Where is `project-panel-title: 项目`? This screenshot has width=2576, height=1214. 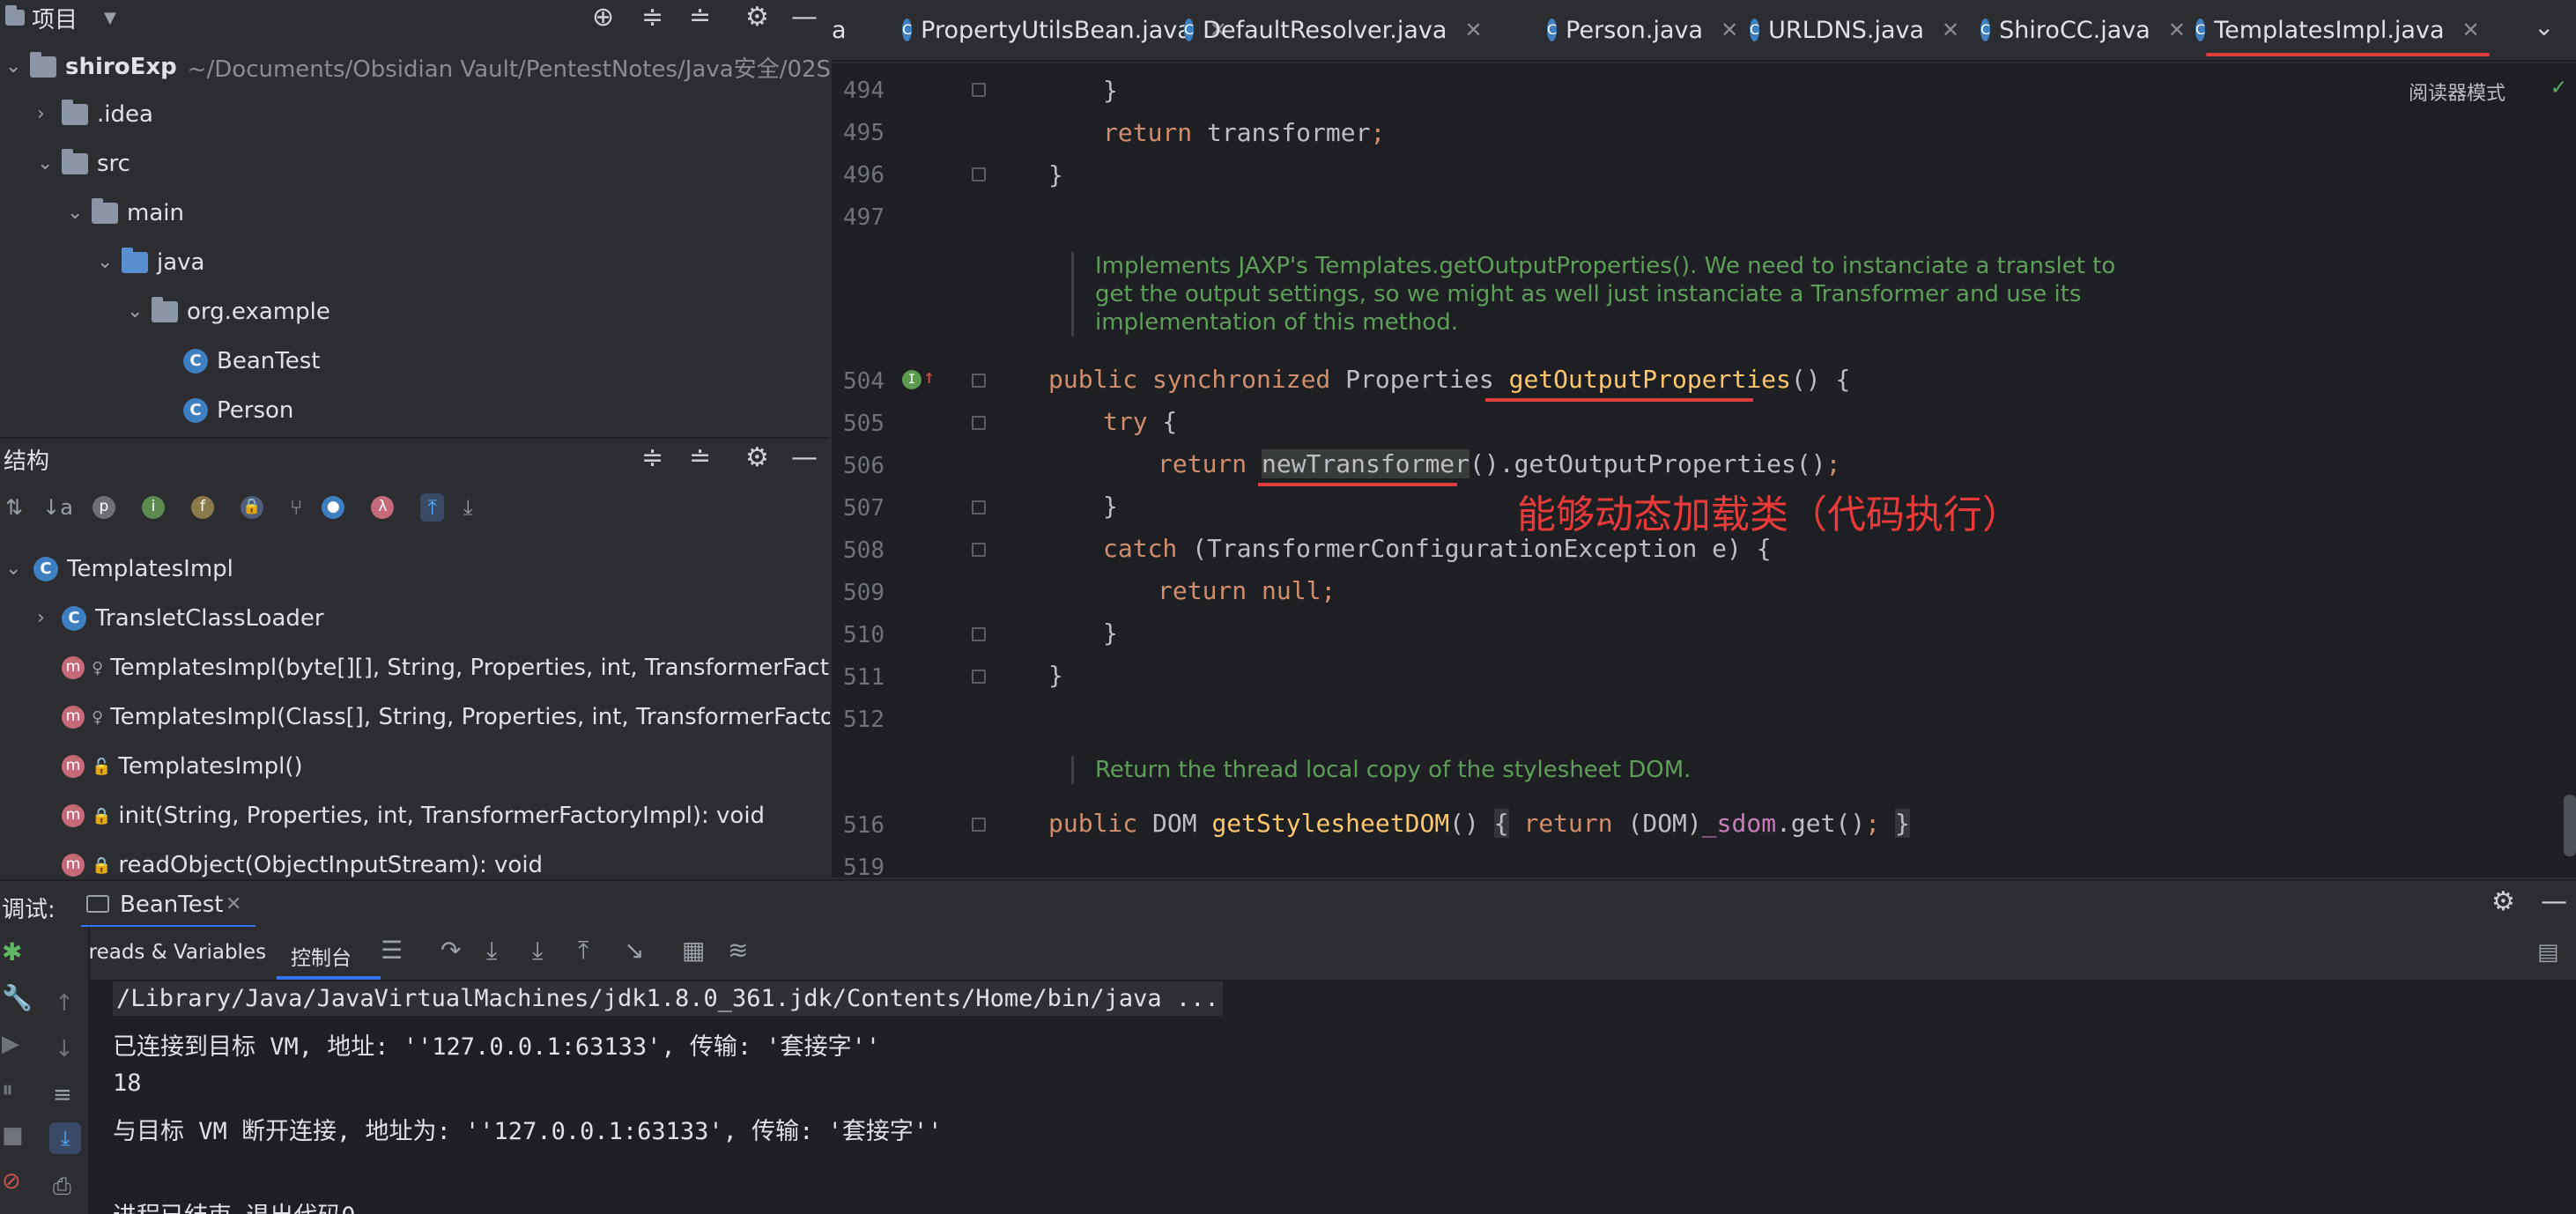
project-panel-title: 项目 is located at coordinates (55, 18).